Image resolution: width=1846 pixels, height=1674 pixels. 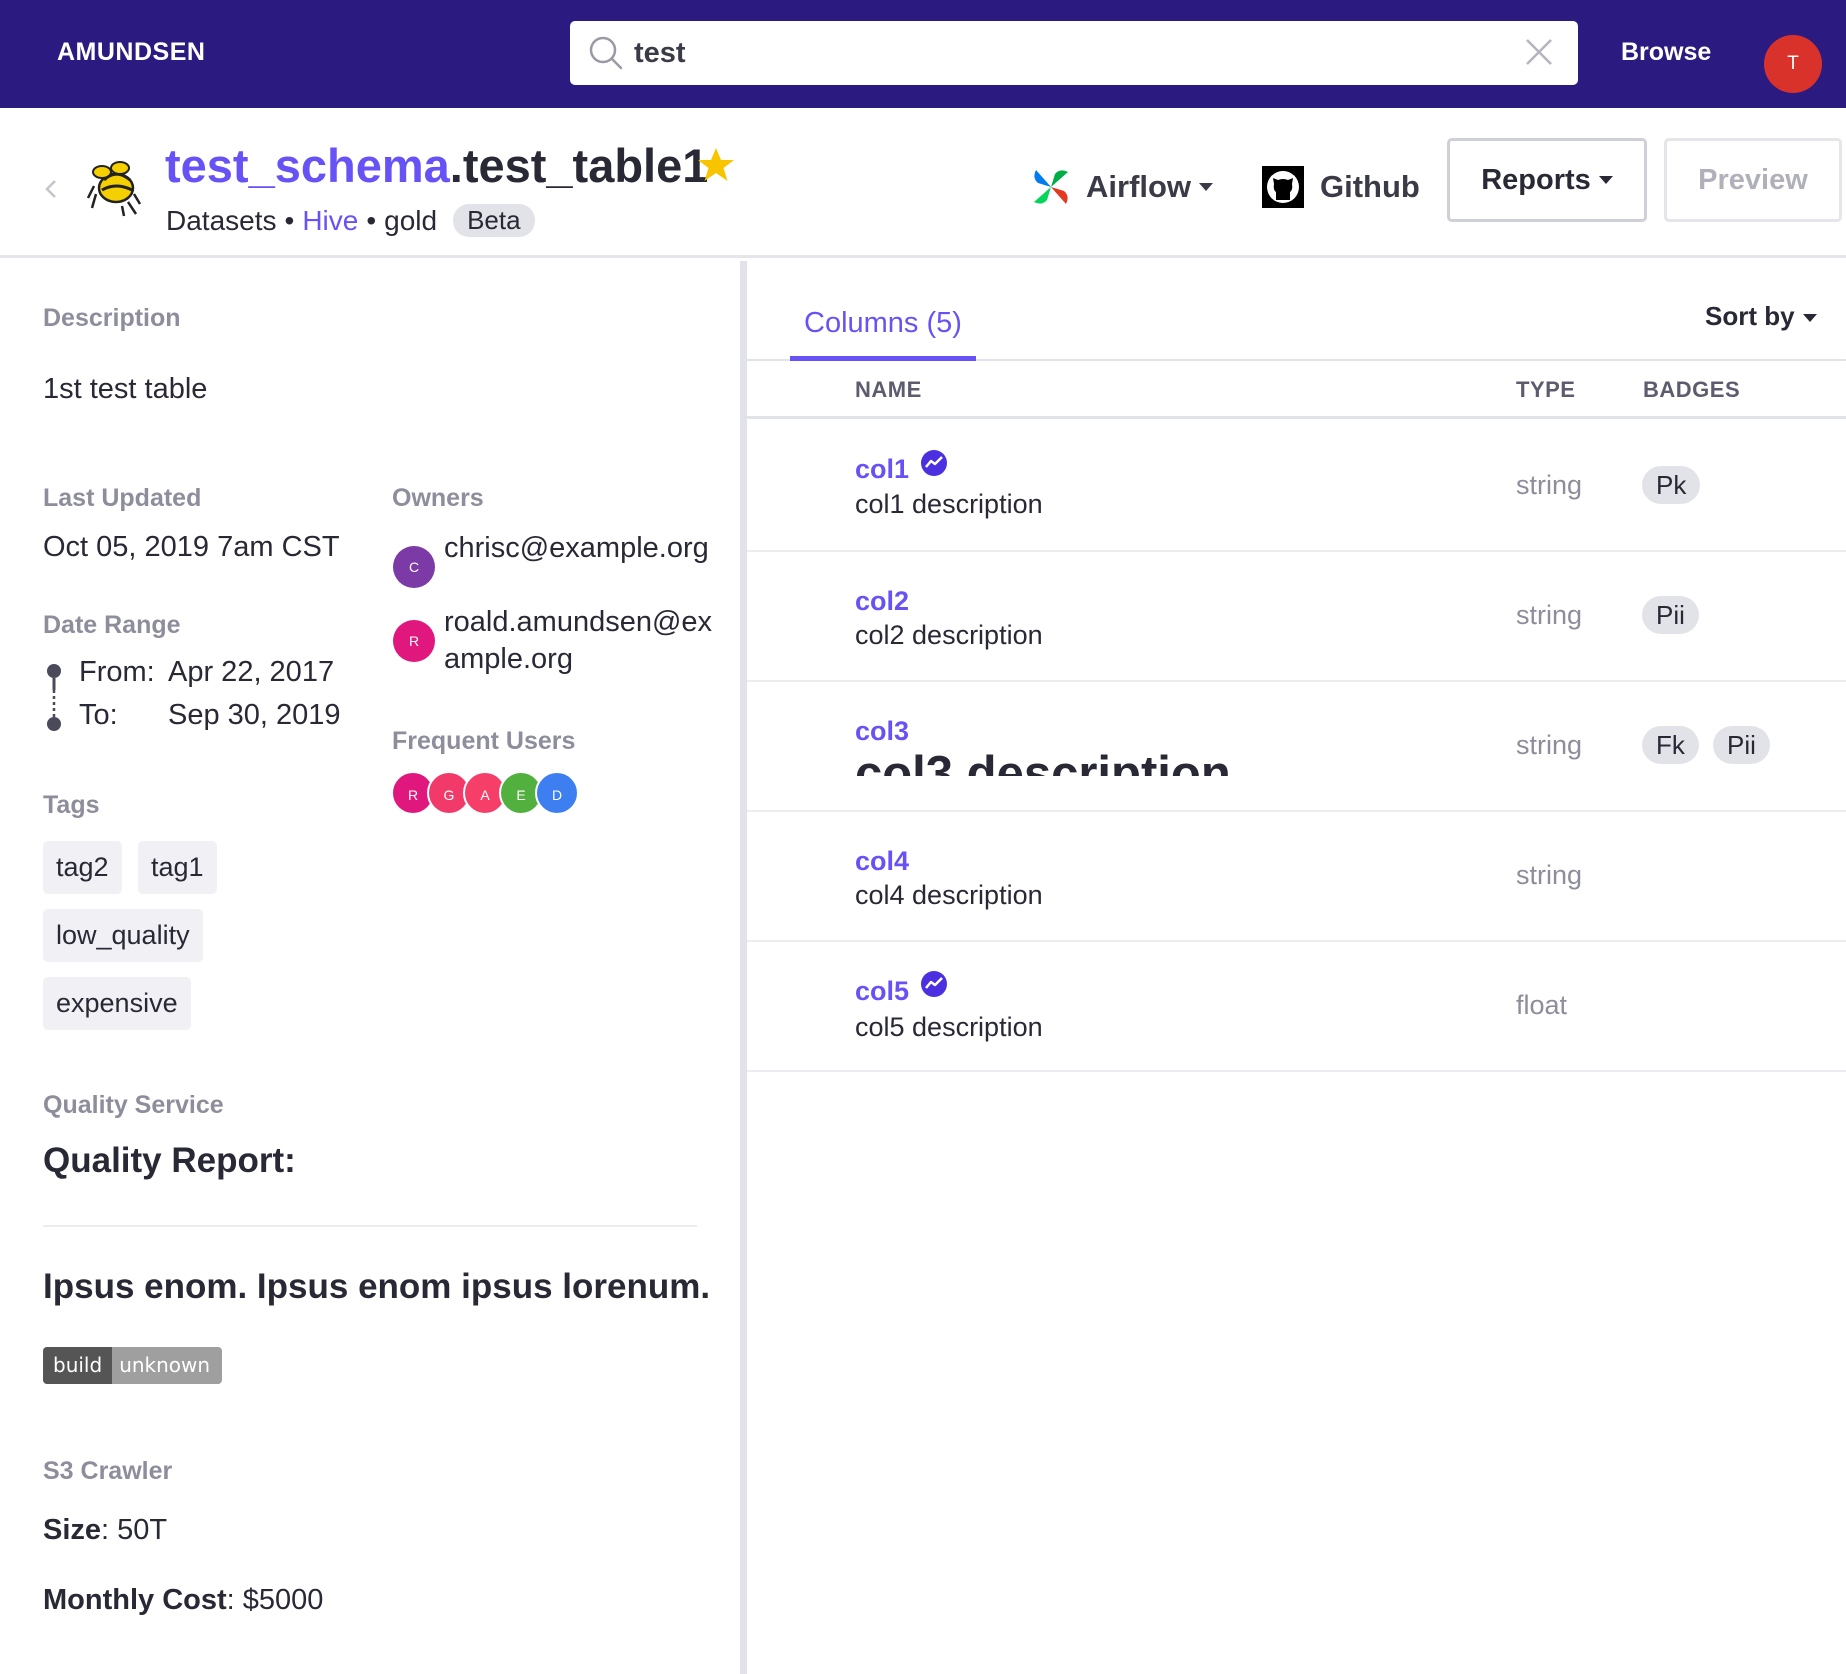 I want to click on airflow-dropdown: Airflow, so click(x=1122, y=187).